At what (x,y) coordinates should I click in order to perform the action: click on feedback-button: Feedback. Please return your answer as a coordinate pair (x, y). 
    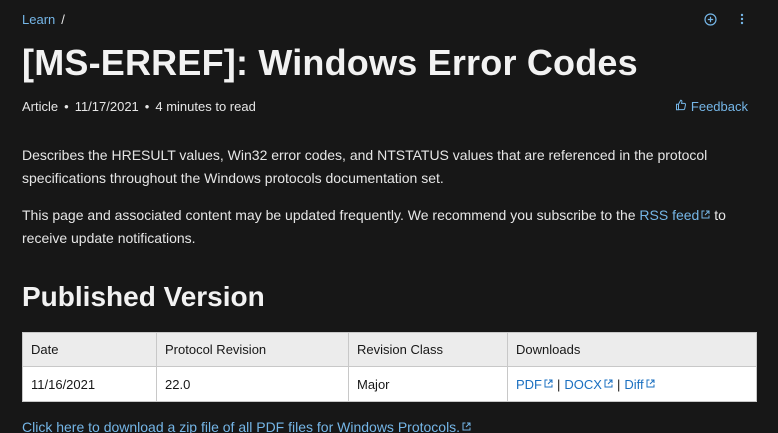
    Looking at the image, I should click on (711, 106).